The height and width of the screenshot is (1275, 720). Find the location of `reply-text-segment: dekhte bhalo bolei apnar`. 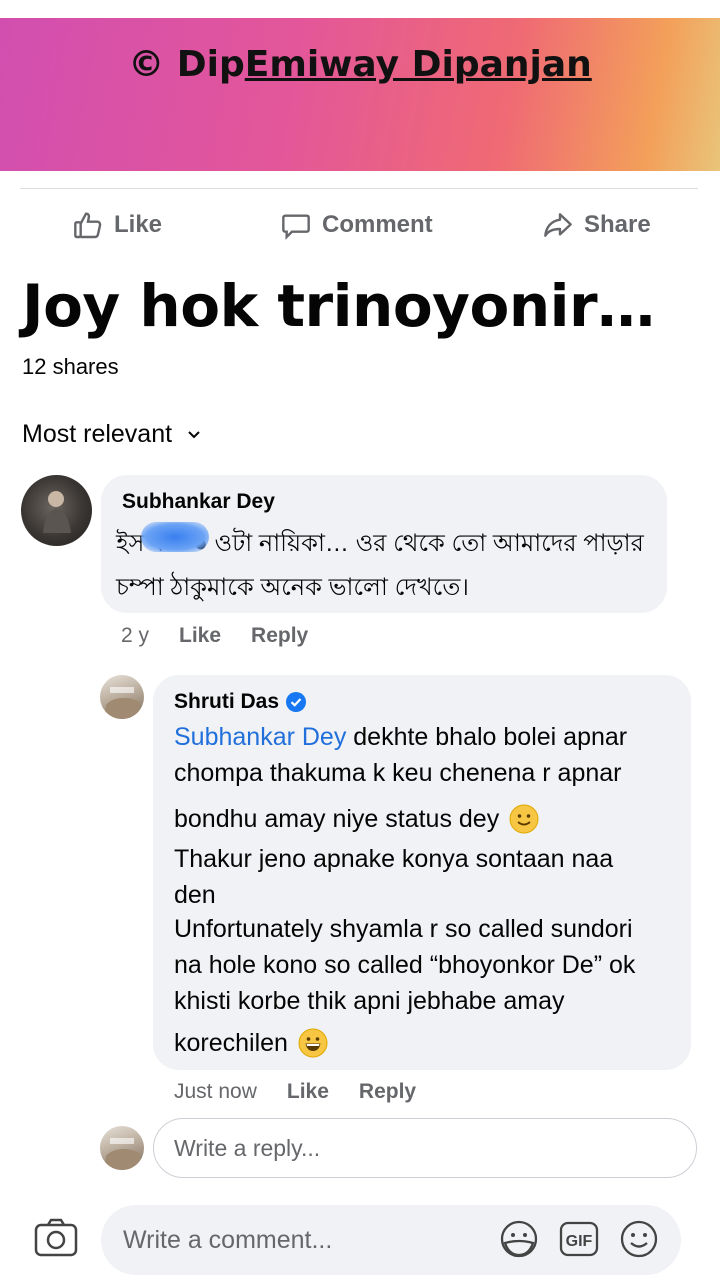

reply-text-segment: dekhte bhalo bolei apnar is located at coordinates (487, 737).